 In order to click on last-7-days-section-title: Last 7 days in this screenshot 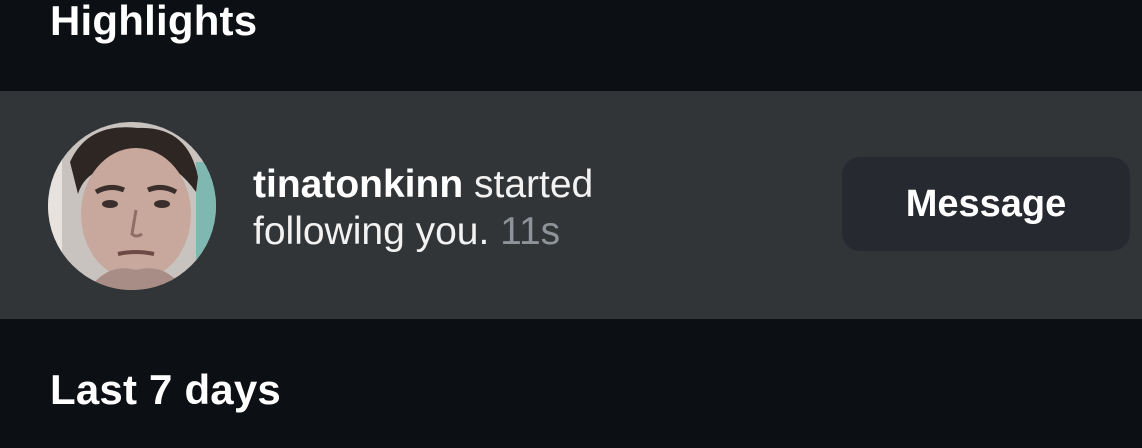, I will do `click(165, 389)`.